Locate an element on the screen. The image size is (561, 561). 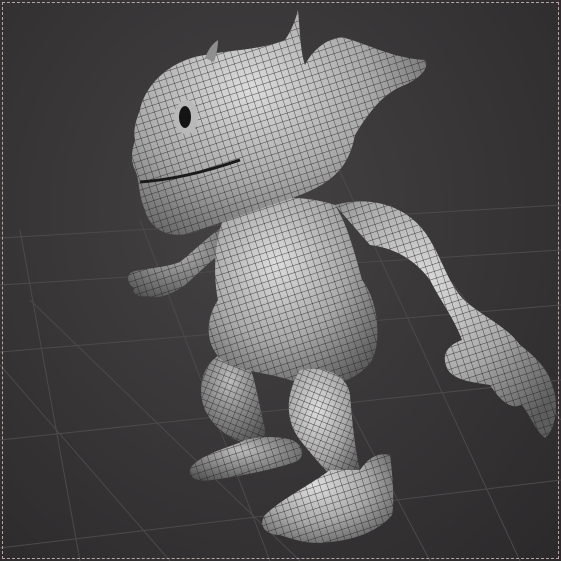
eye is located at coordinates (185, 117).